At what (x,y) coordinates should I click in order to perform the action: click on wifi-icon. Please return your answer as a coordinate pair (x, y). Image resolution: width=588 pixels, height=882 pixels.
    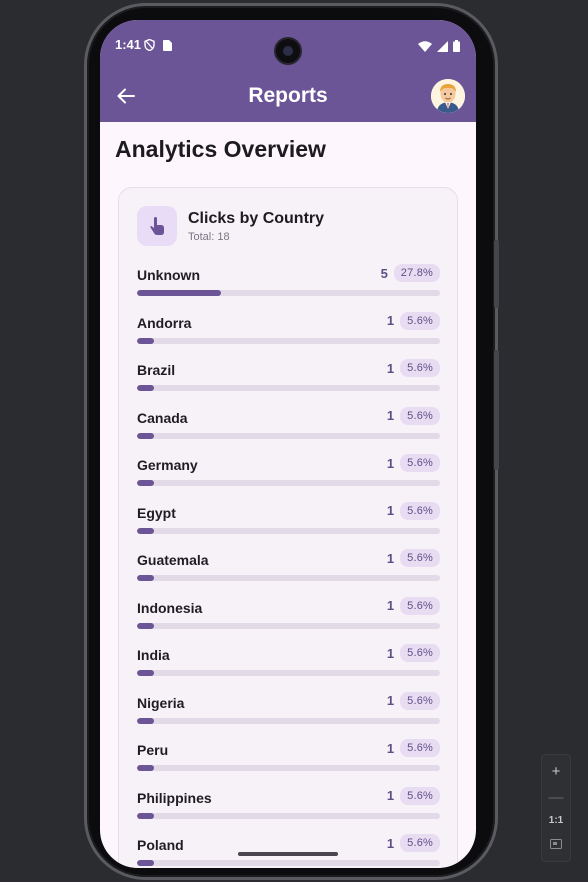
    Looking at the image, I should click on (425, 48).